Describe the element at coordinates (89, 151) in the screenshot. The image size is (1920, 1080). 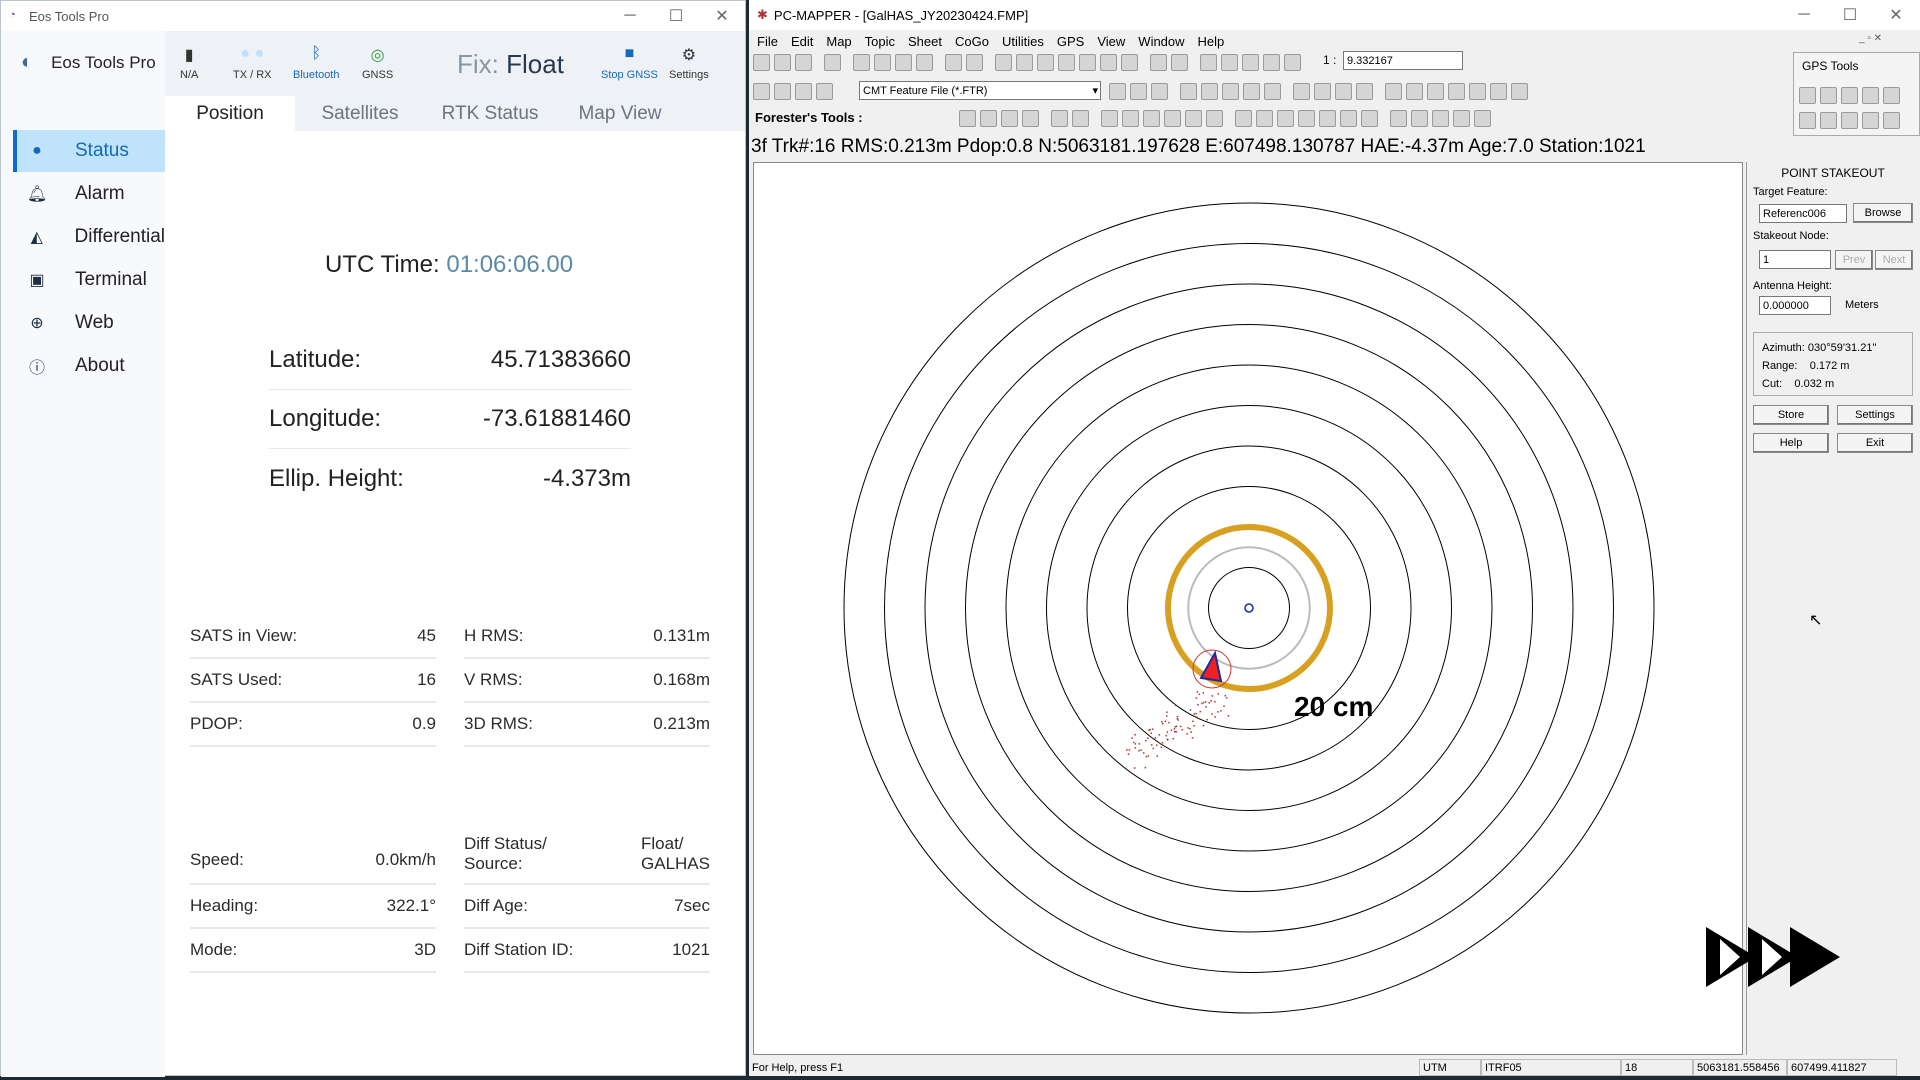
I see `sidebar-item-status: ● Status` at that location.